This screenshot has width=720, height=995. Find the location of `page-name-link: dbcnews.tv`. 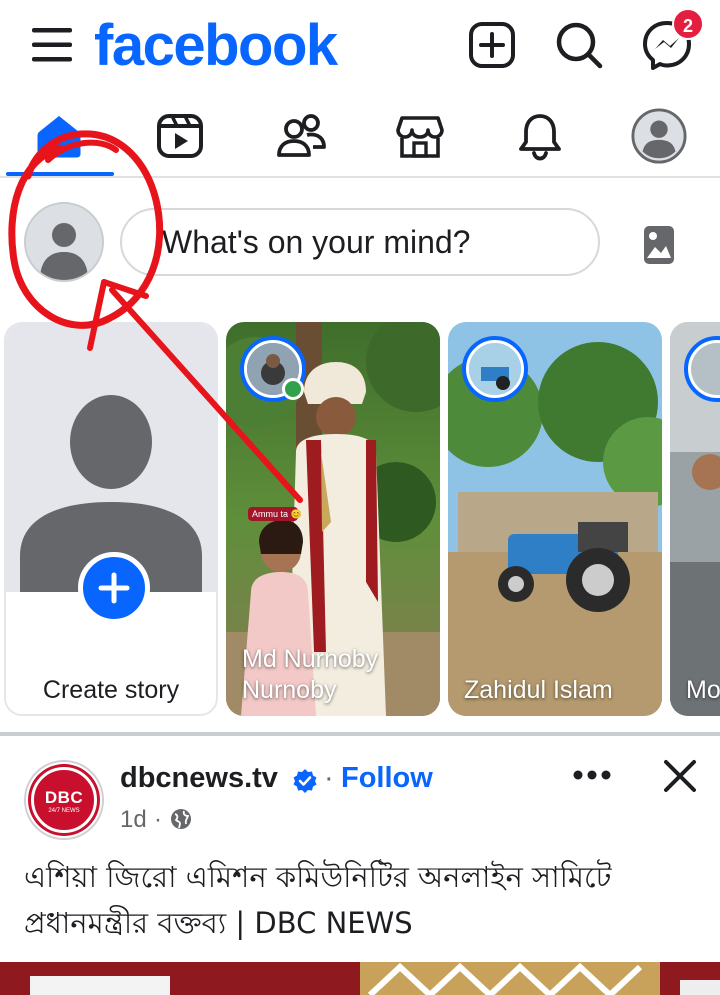

page-name-link: dbcnews.tv is located at coordinates (199, 778).